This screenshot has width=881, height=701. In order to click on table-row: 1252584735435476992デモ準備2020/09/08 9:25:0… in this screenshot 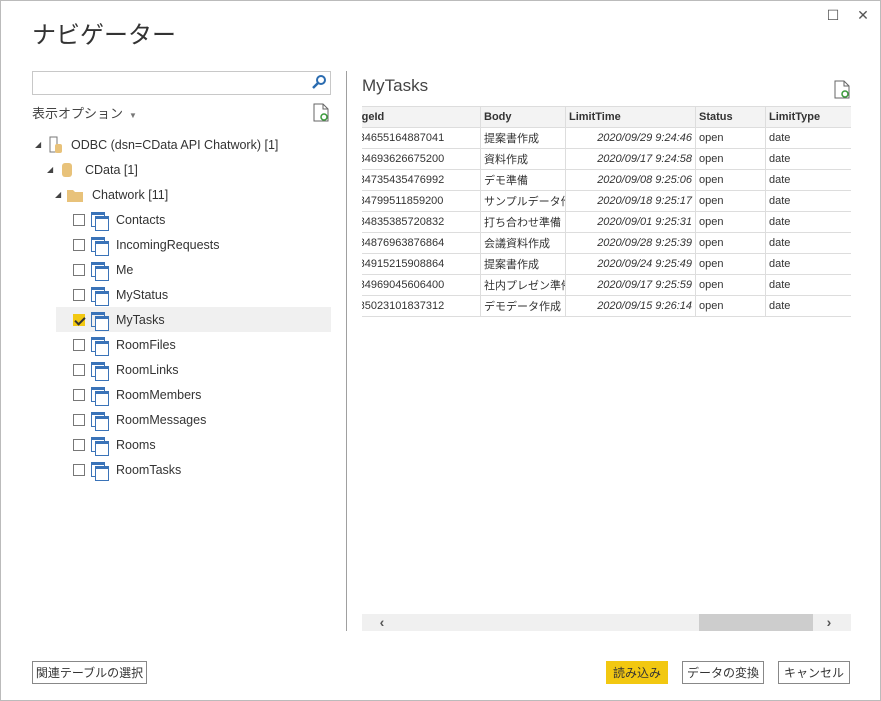, I will do `click(606, 180)`.